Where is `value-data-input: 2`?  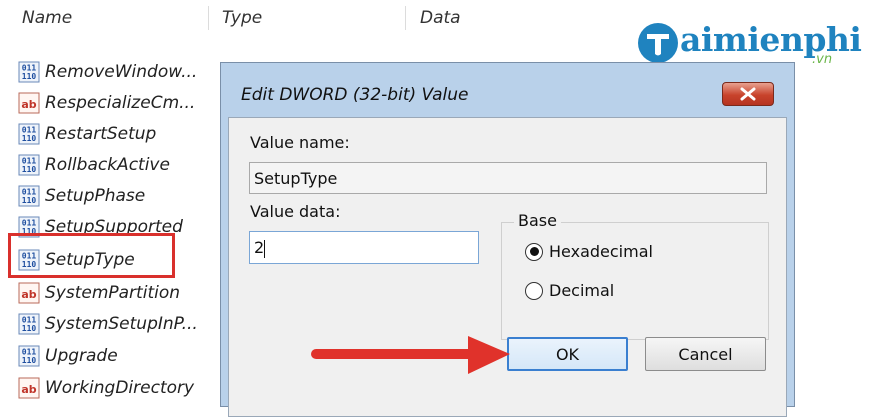
value-data-input: 2 is located at coordinates (364, 247).